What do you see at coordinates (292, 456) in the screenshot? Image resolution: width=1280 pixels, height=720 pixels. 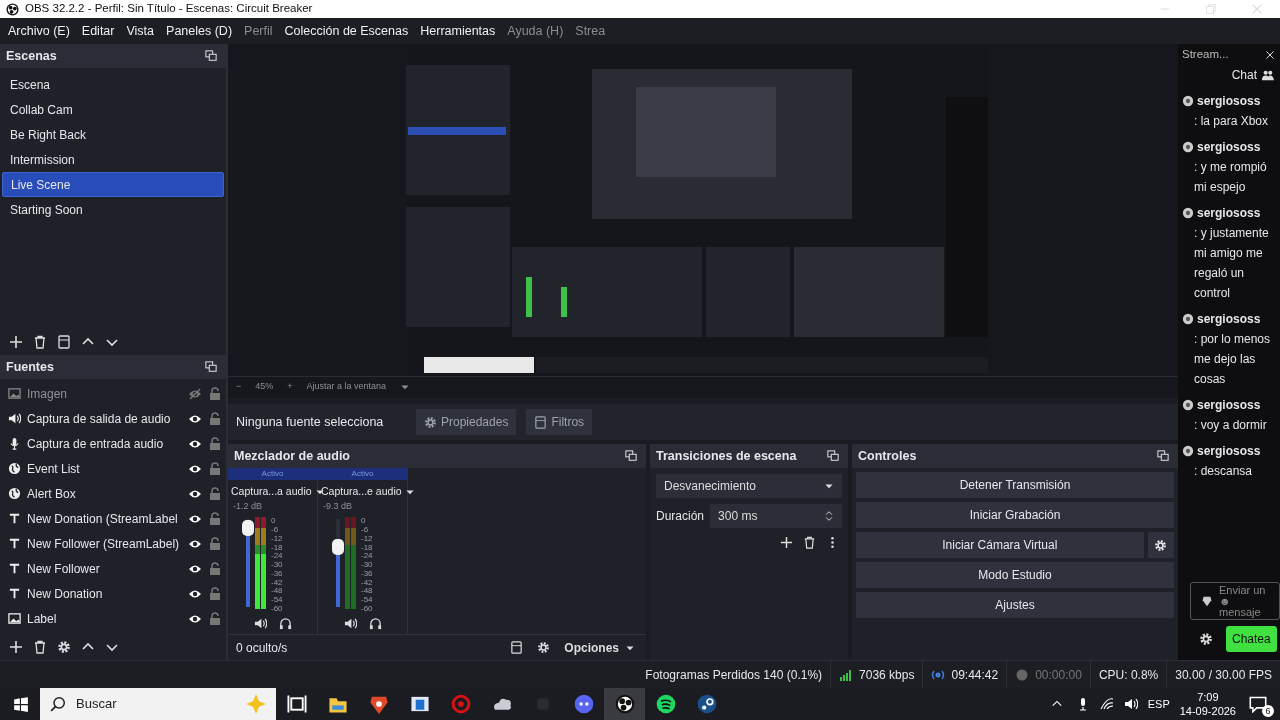 I see `dock-title: Mezclador de audio` at bounding box center [292, 456].